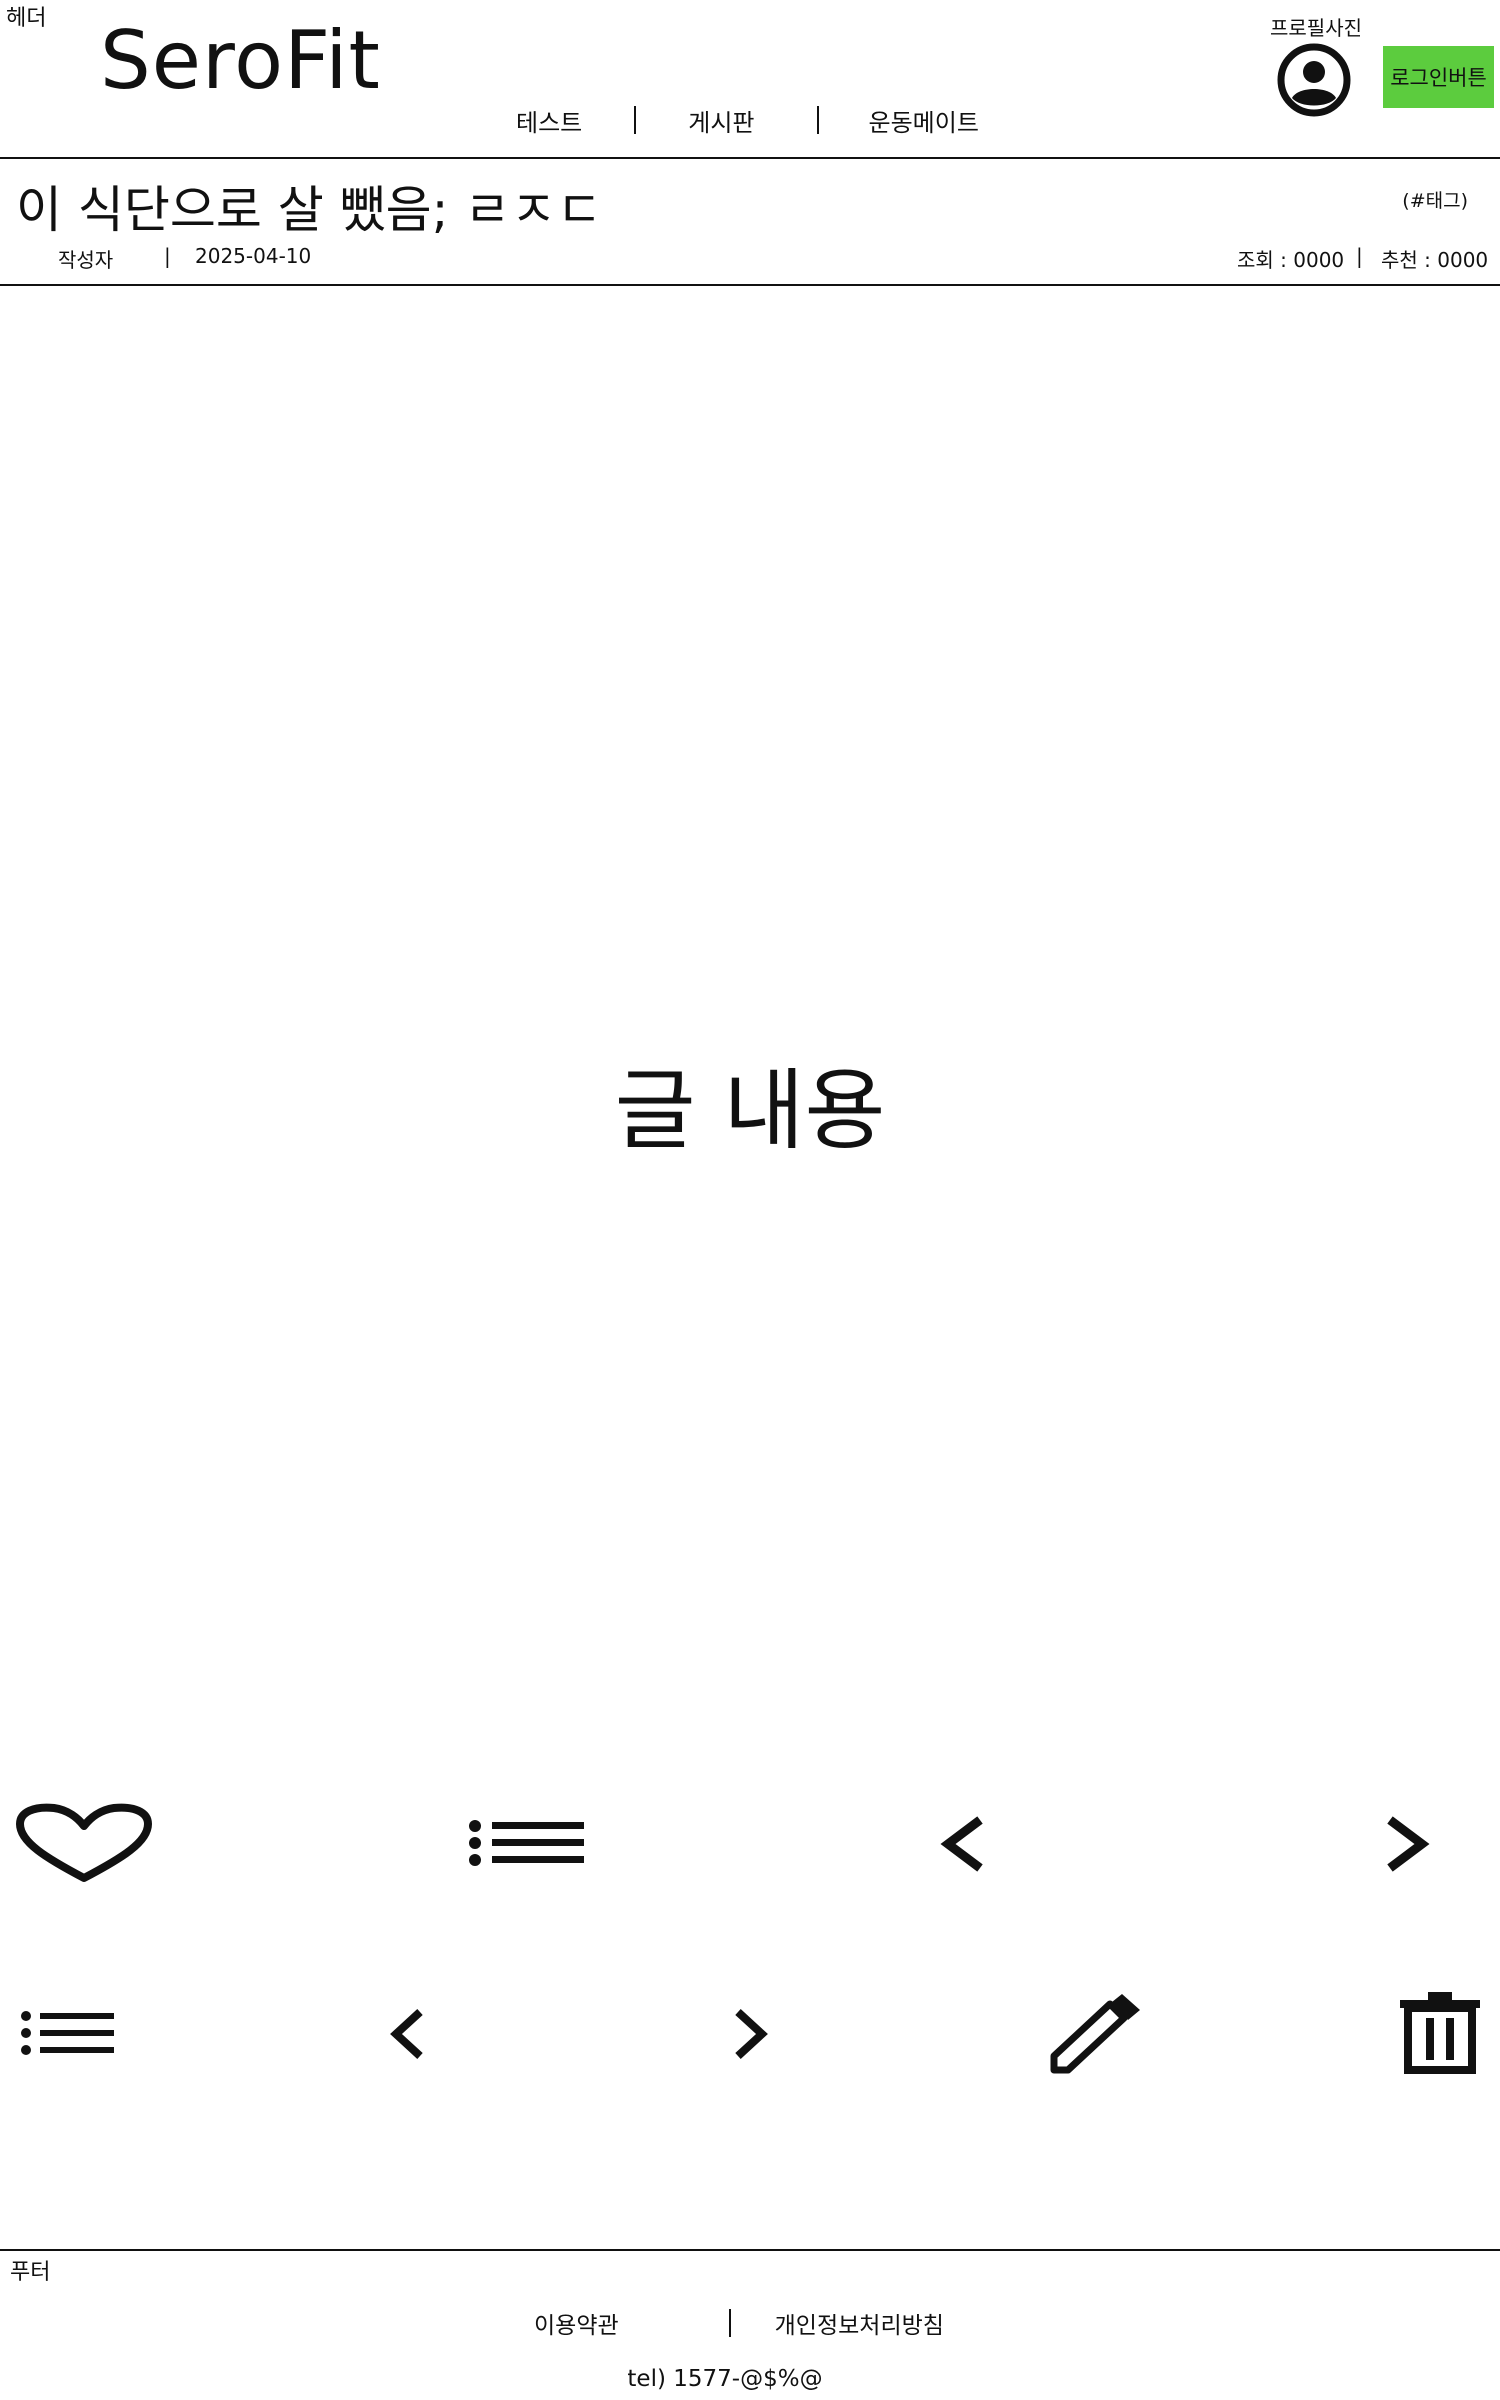 This screenshot has height=2400, width=1500. What do you see at coordinates (750, 285) in the screenshot?
I see `post-header-divider` at bounding box center [750, 285].